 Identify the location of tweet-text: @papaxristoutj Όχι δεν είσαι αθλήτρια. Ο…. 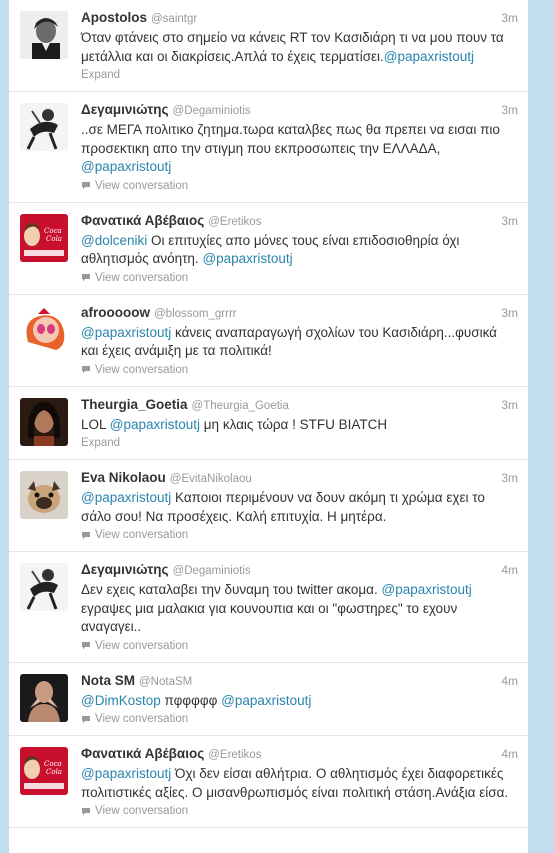
(298, 783).